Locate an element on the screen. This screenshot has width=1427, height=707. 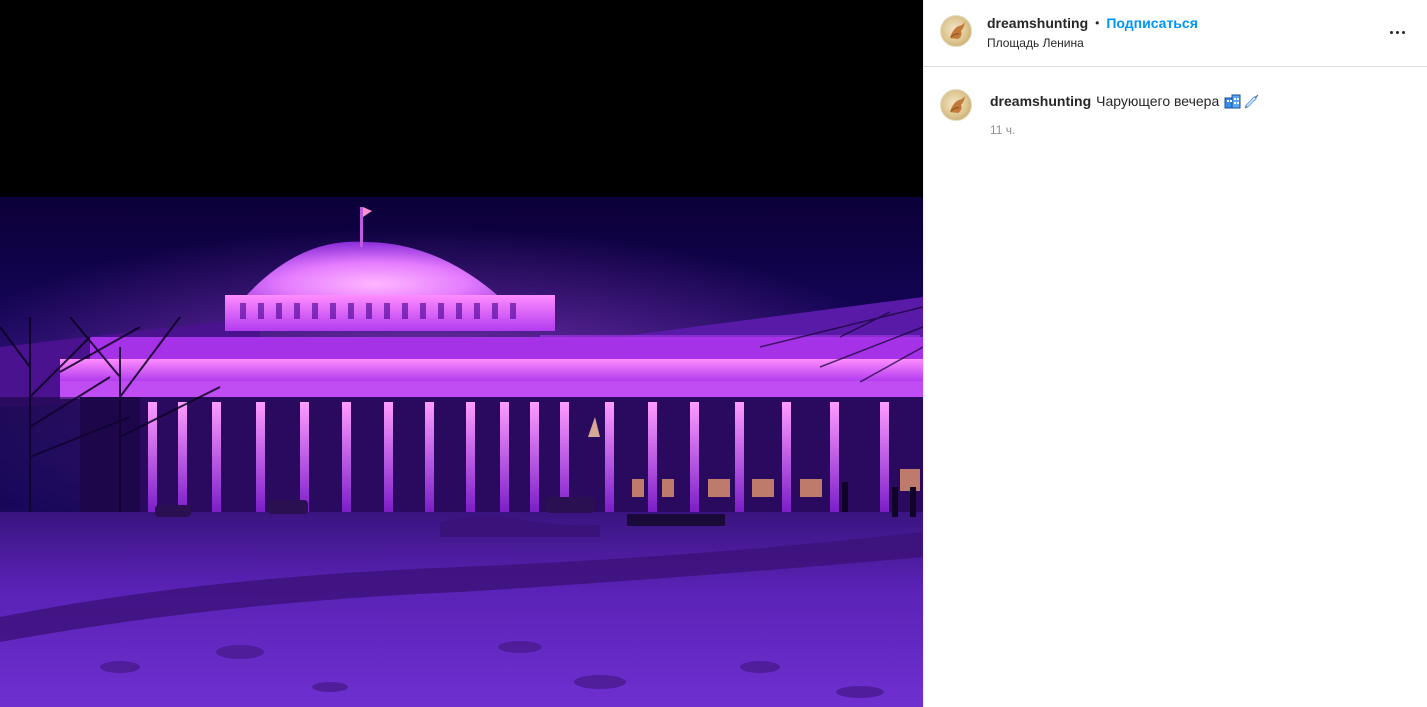
author-avatar is located at coordinates (956, 31).